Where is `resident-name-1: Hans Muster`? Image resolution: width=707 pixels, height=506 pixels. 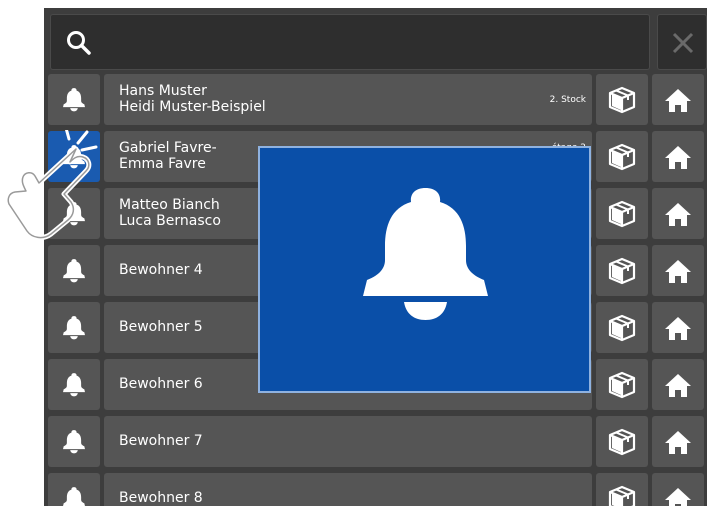
resident-name-1: Hans Muster is located at coordinates (163, 91).